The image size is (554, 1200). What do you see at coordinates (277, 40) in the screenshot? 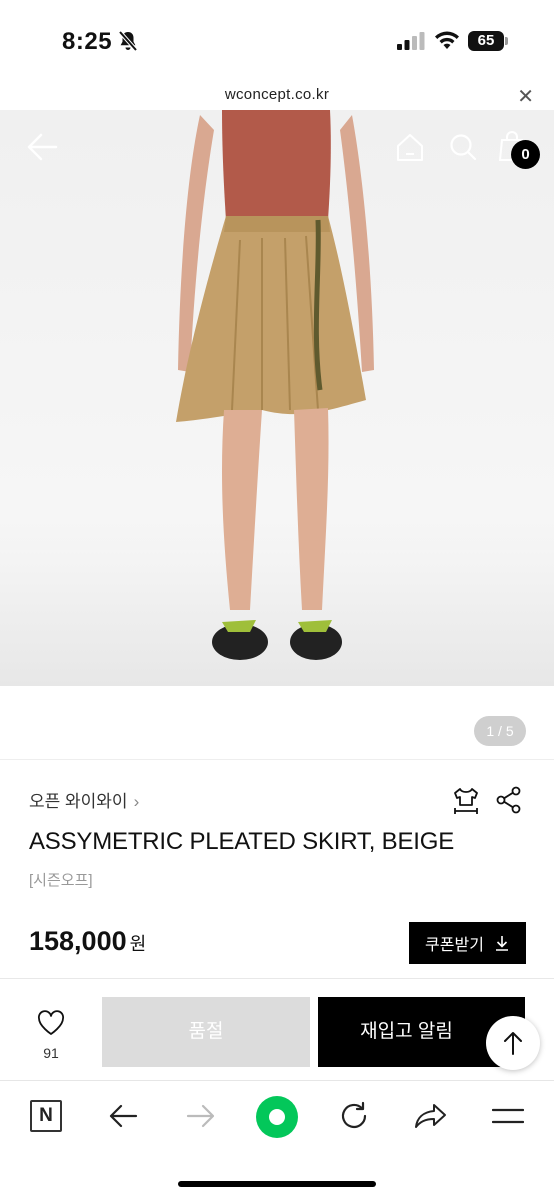
I see `status-bar: 8:25 65` at bounding box center [277, 40].